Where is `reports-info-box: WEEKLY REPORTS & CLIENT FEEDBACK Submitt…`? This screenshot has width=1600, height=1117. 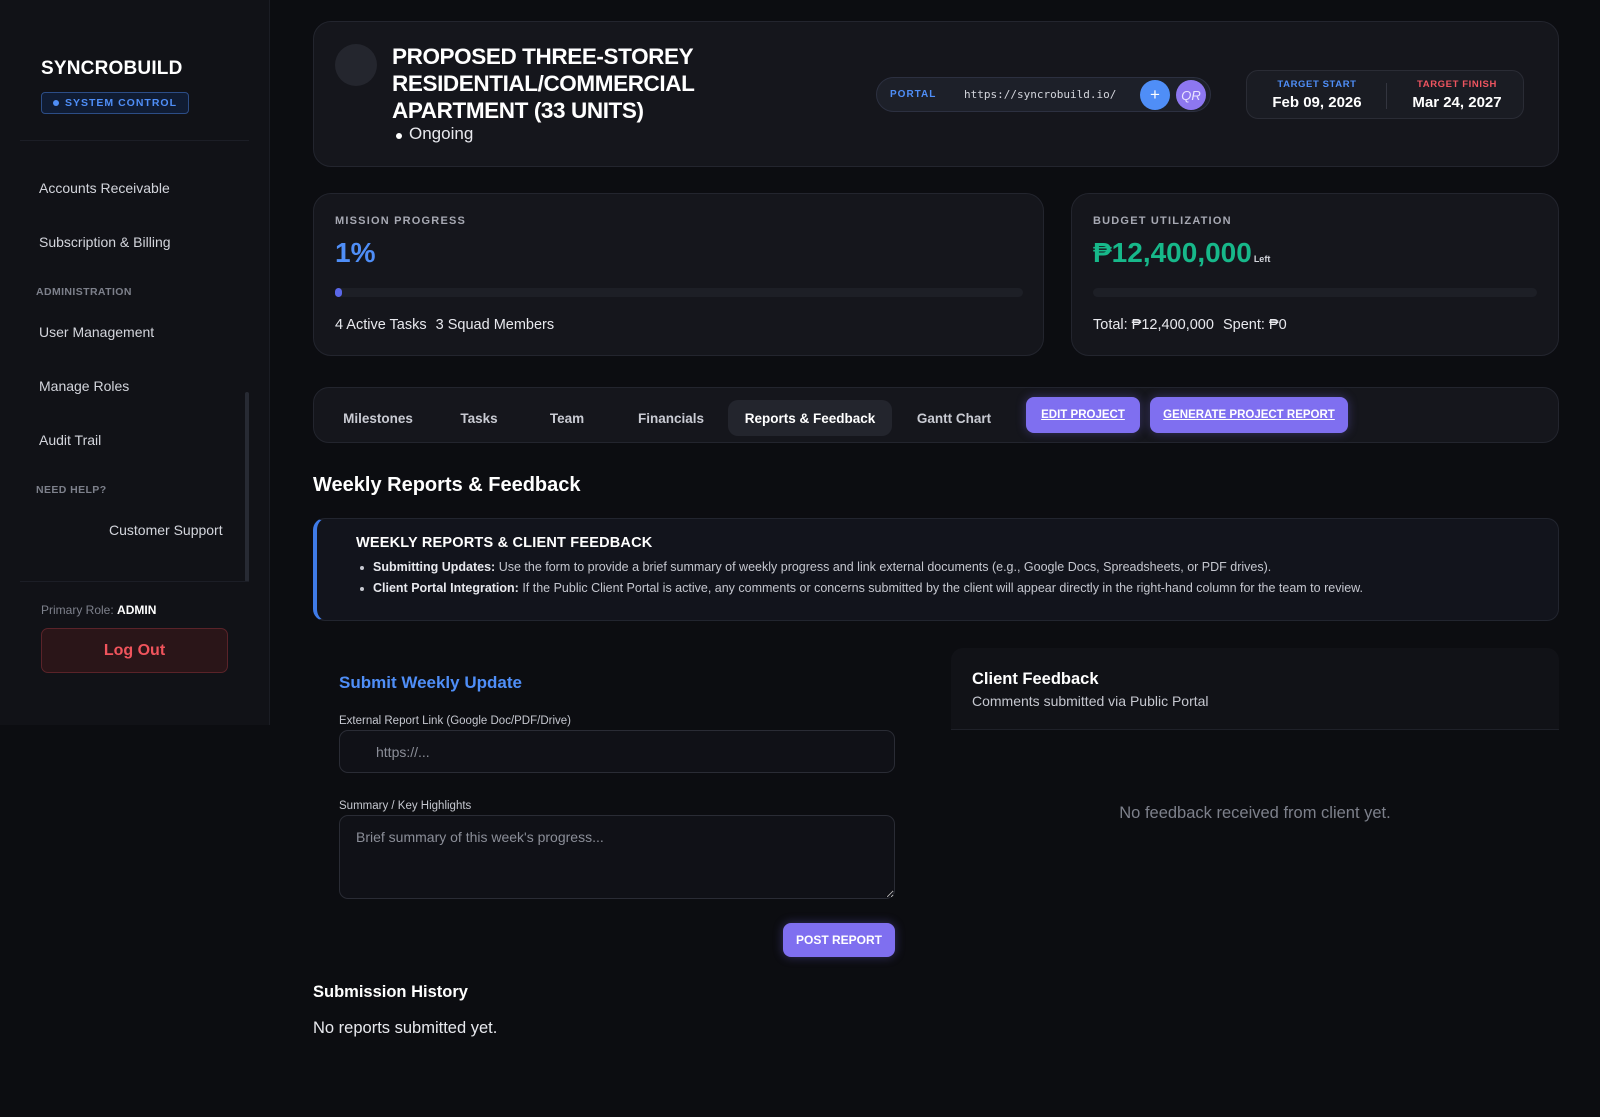
reports-info-box: WEEKLY REPORTS & CLIENT FEEDBACK Submitt… is located at coordinates (936, 569).